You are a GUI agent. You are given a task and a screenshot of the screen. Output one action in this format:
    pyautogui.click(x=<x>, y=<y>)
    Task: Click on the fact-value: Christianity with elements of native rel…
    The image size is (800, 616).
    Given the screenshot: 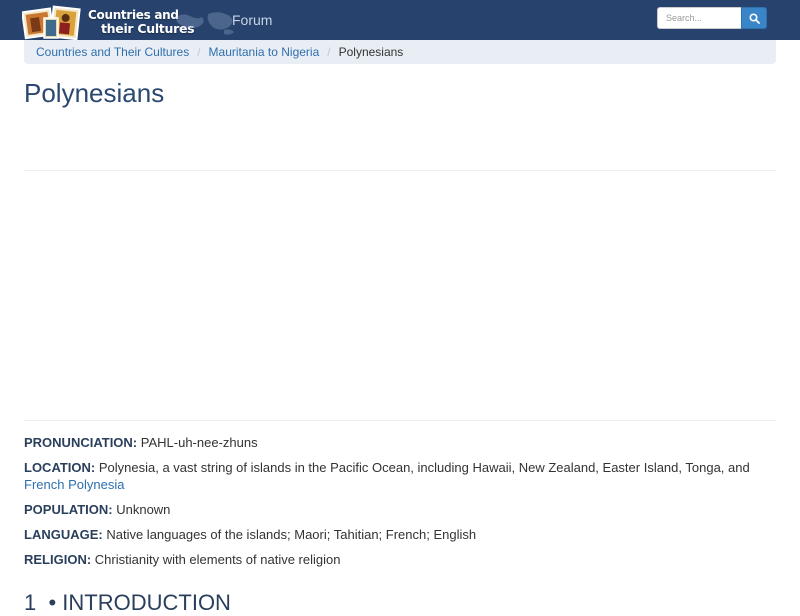 What is the action you would take?
    pyautogui.click(x=217, y=559)
    